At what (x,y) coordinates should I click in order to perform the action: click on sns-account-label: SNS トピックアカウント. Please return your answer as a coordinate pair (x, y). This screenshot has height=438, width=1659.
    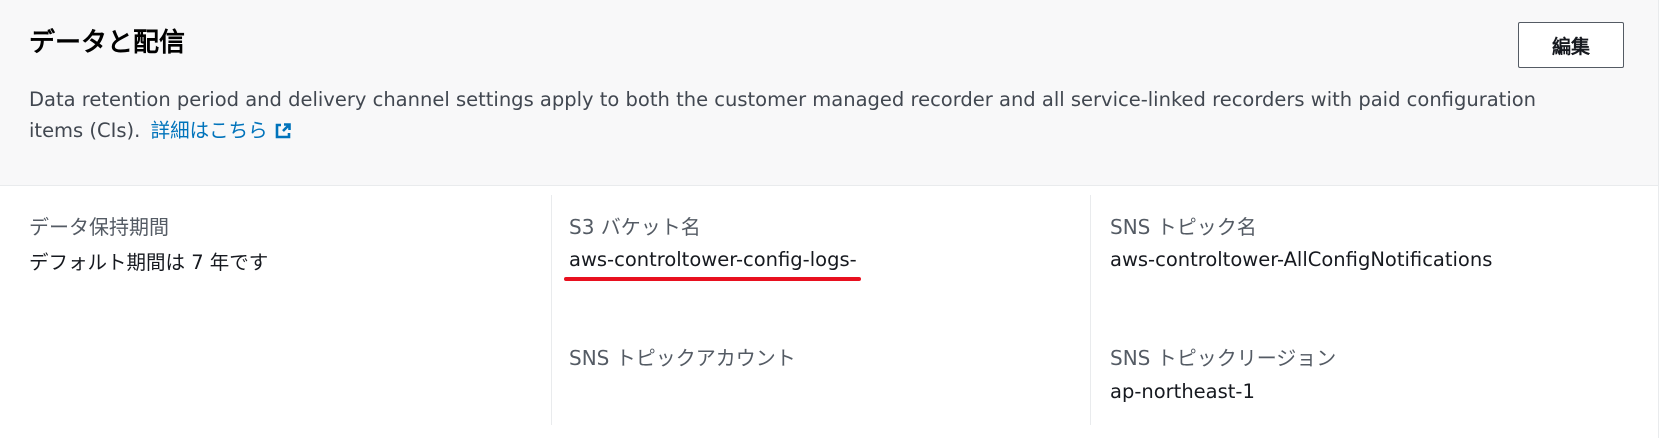
    Looking at the image, I should click on (682, 358).